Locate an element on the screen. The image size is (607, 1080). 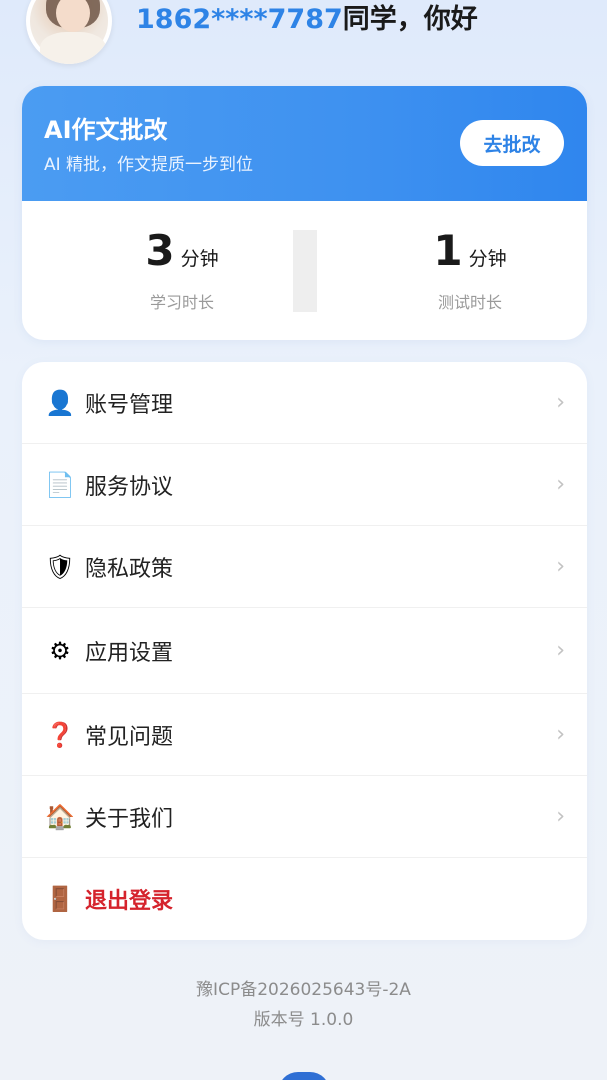
logout-button: 🚪 退出登录 is located at coordinates (304, 899).